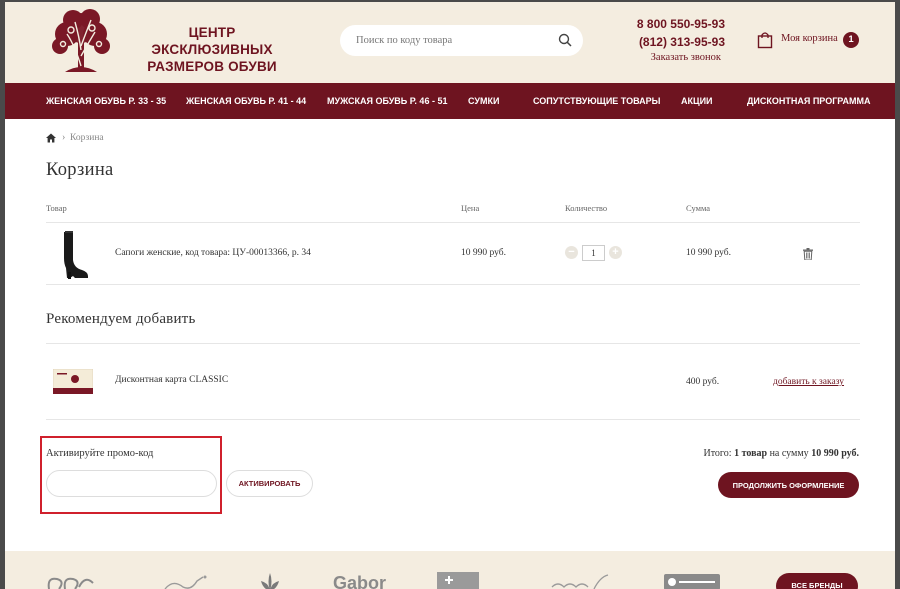 The width and height of the screenshot is (900, 589). What do you see at coordinates (470, 208) in the screenshot?
I see `column-header-price: Цена` at bounding box center [470, 208].